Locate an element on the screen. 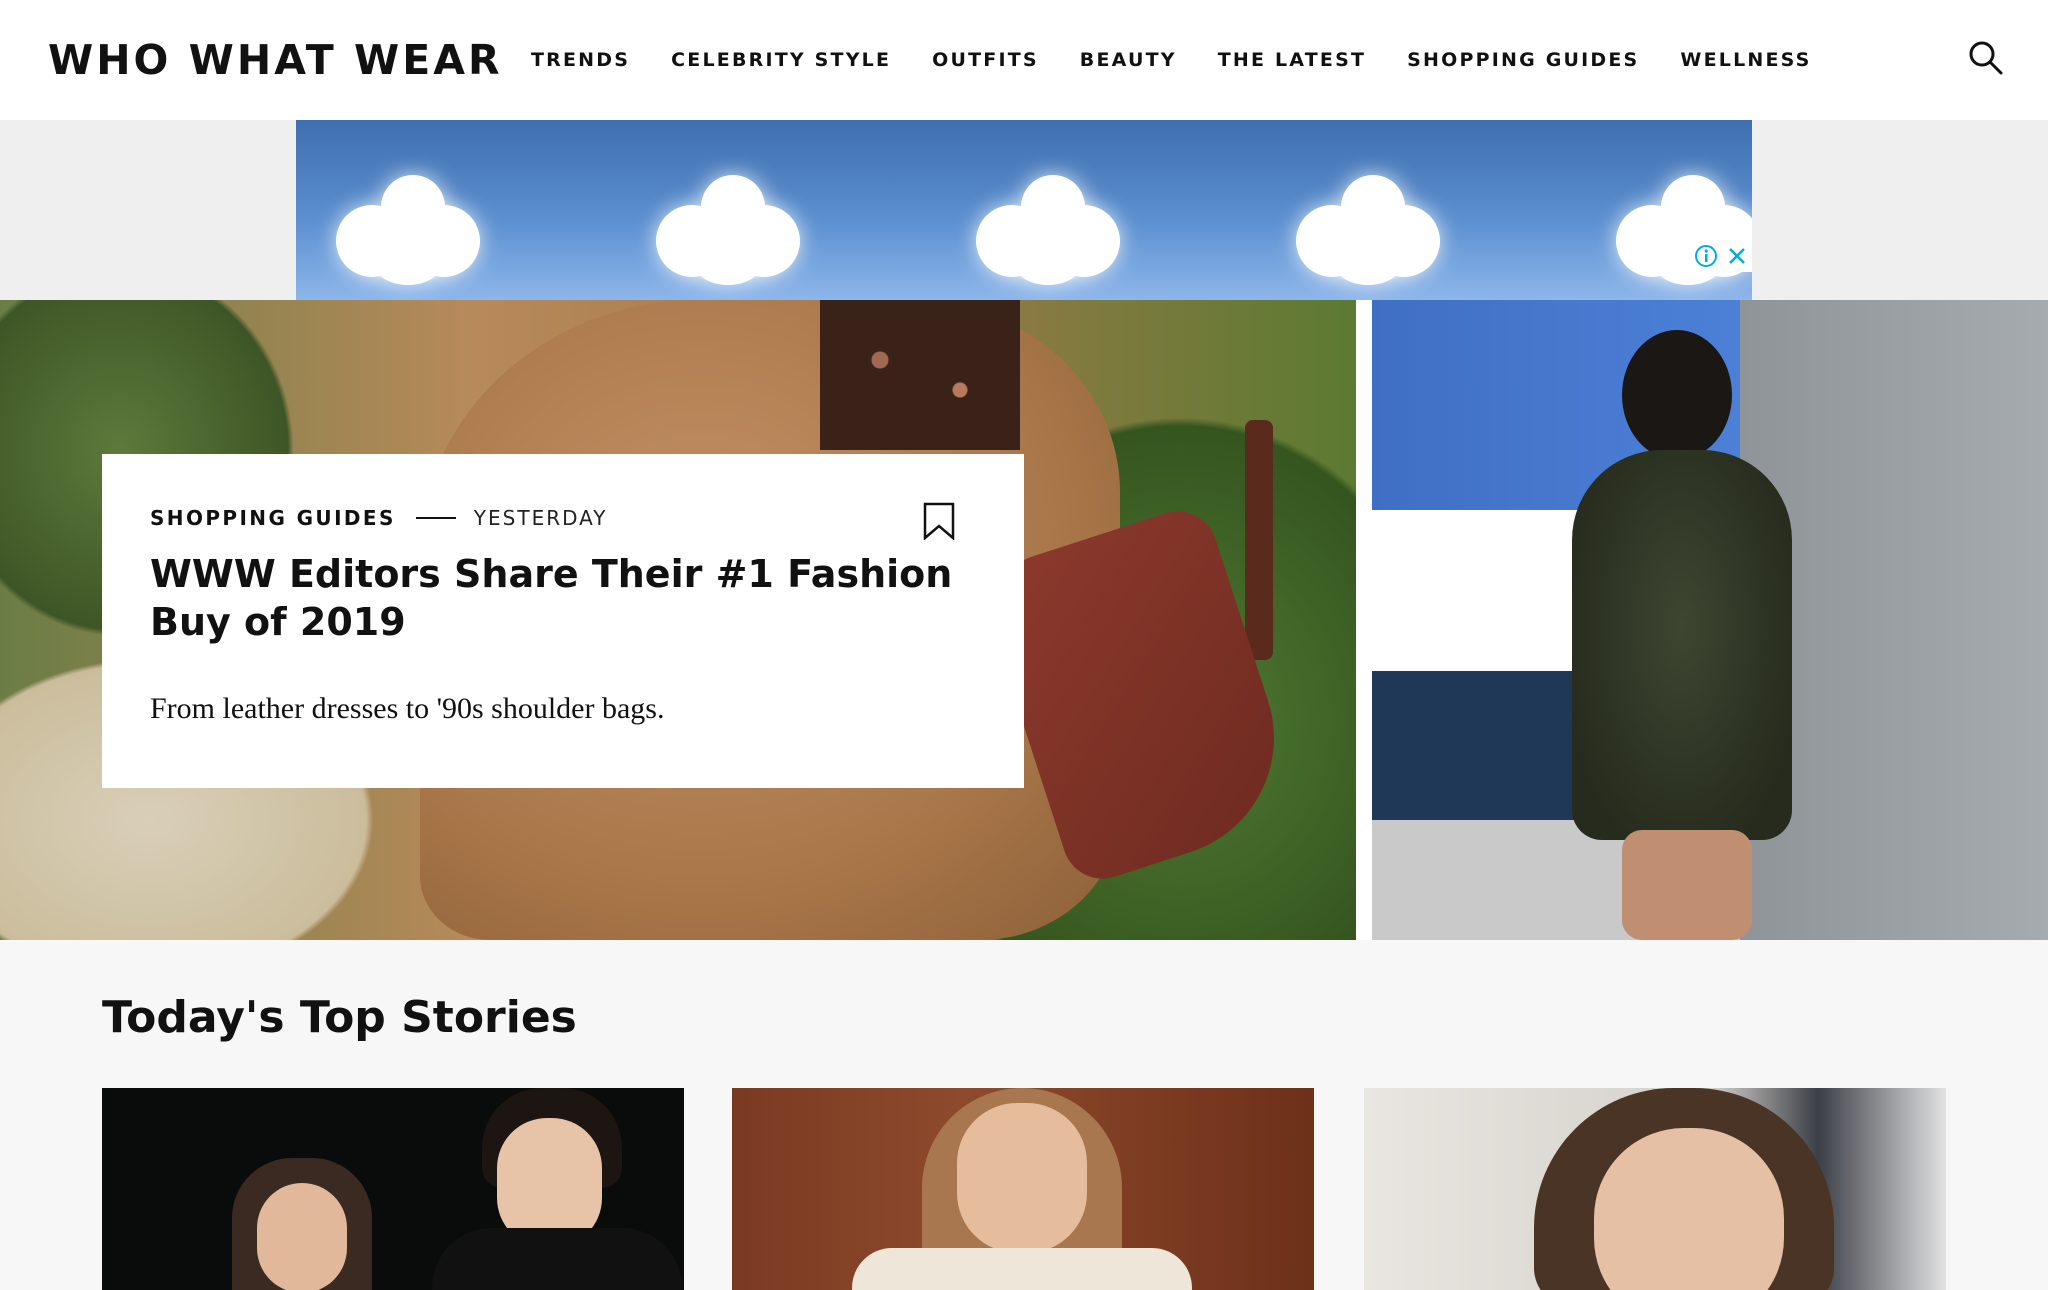 The image size is (2048, 1290). section-title: Today's Top Stories is located at coordinates (339, 1017).